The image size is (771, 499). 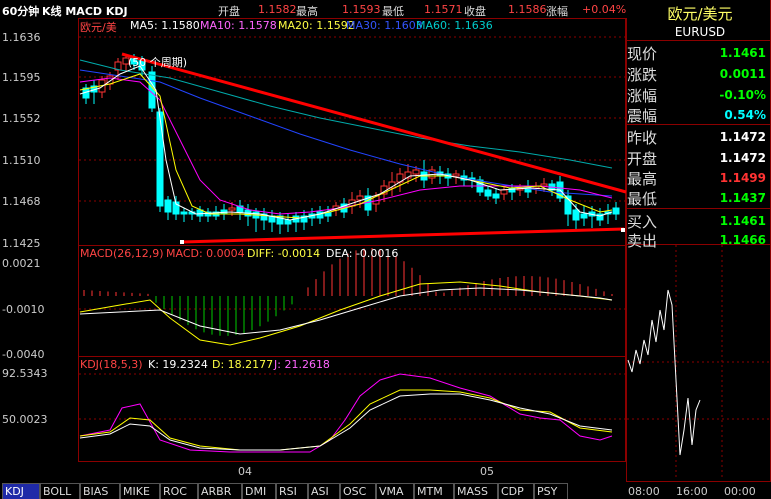 I want to click on quote-label: 卖出, so click(x=642, y=241).